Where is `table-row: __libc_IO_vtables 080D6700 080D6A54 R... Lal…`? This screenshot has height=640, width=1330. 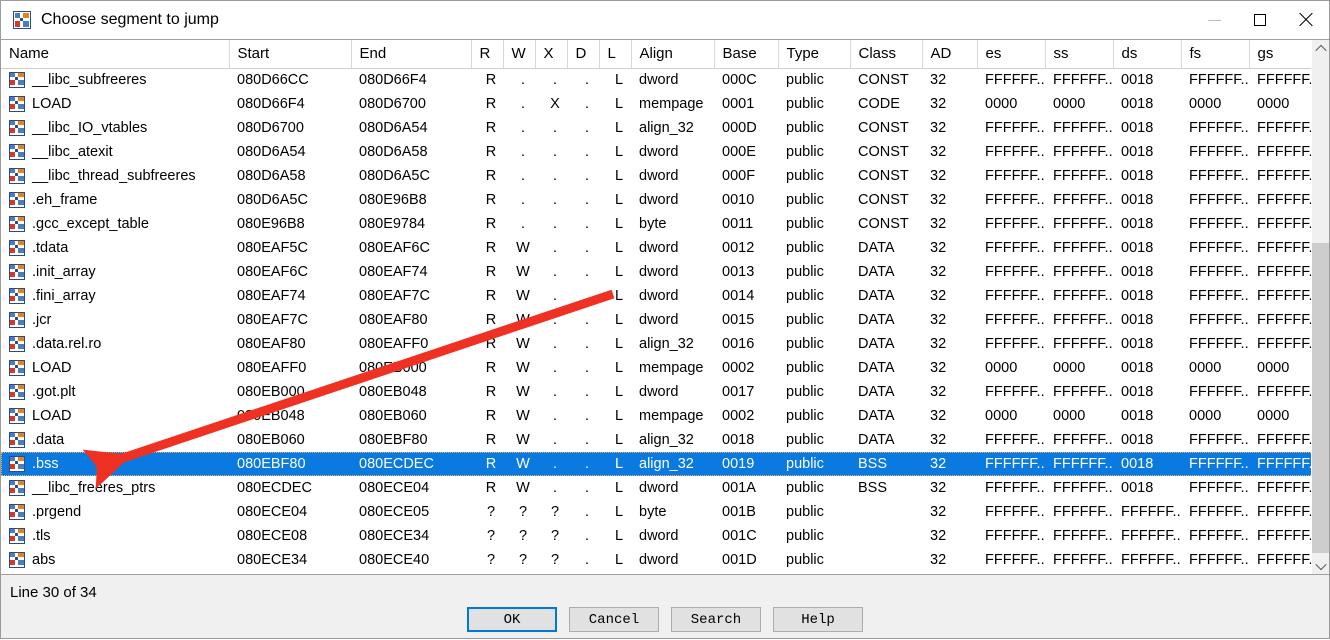
table-row: __libc_IO_vtables 080D6700 080D6A54 R... Lal… is located at coordinates (656, 128).